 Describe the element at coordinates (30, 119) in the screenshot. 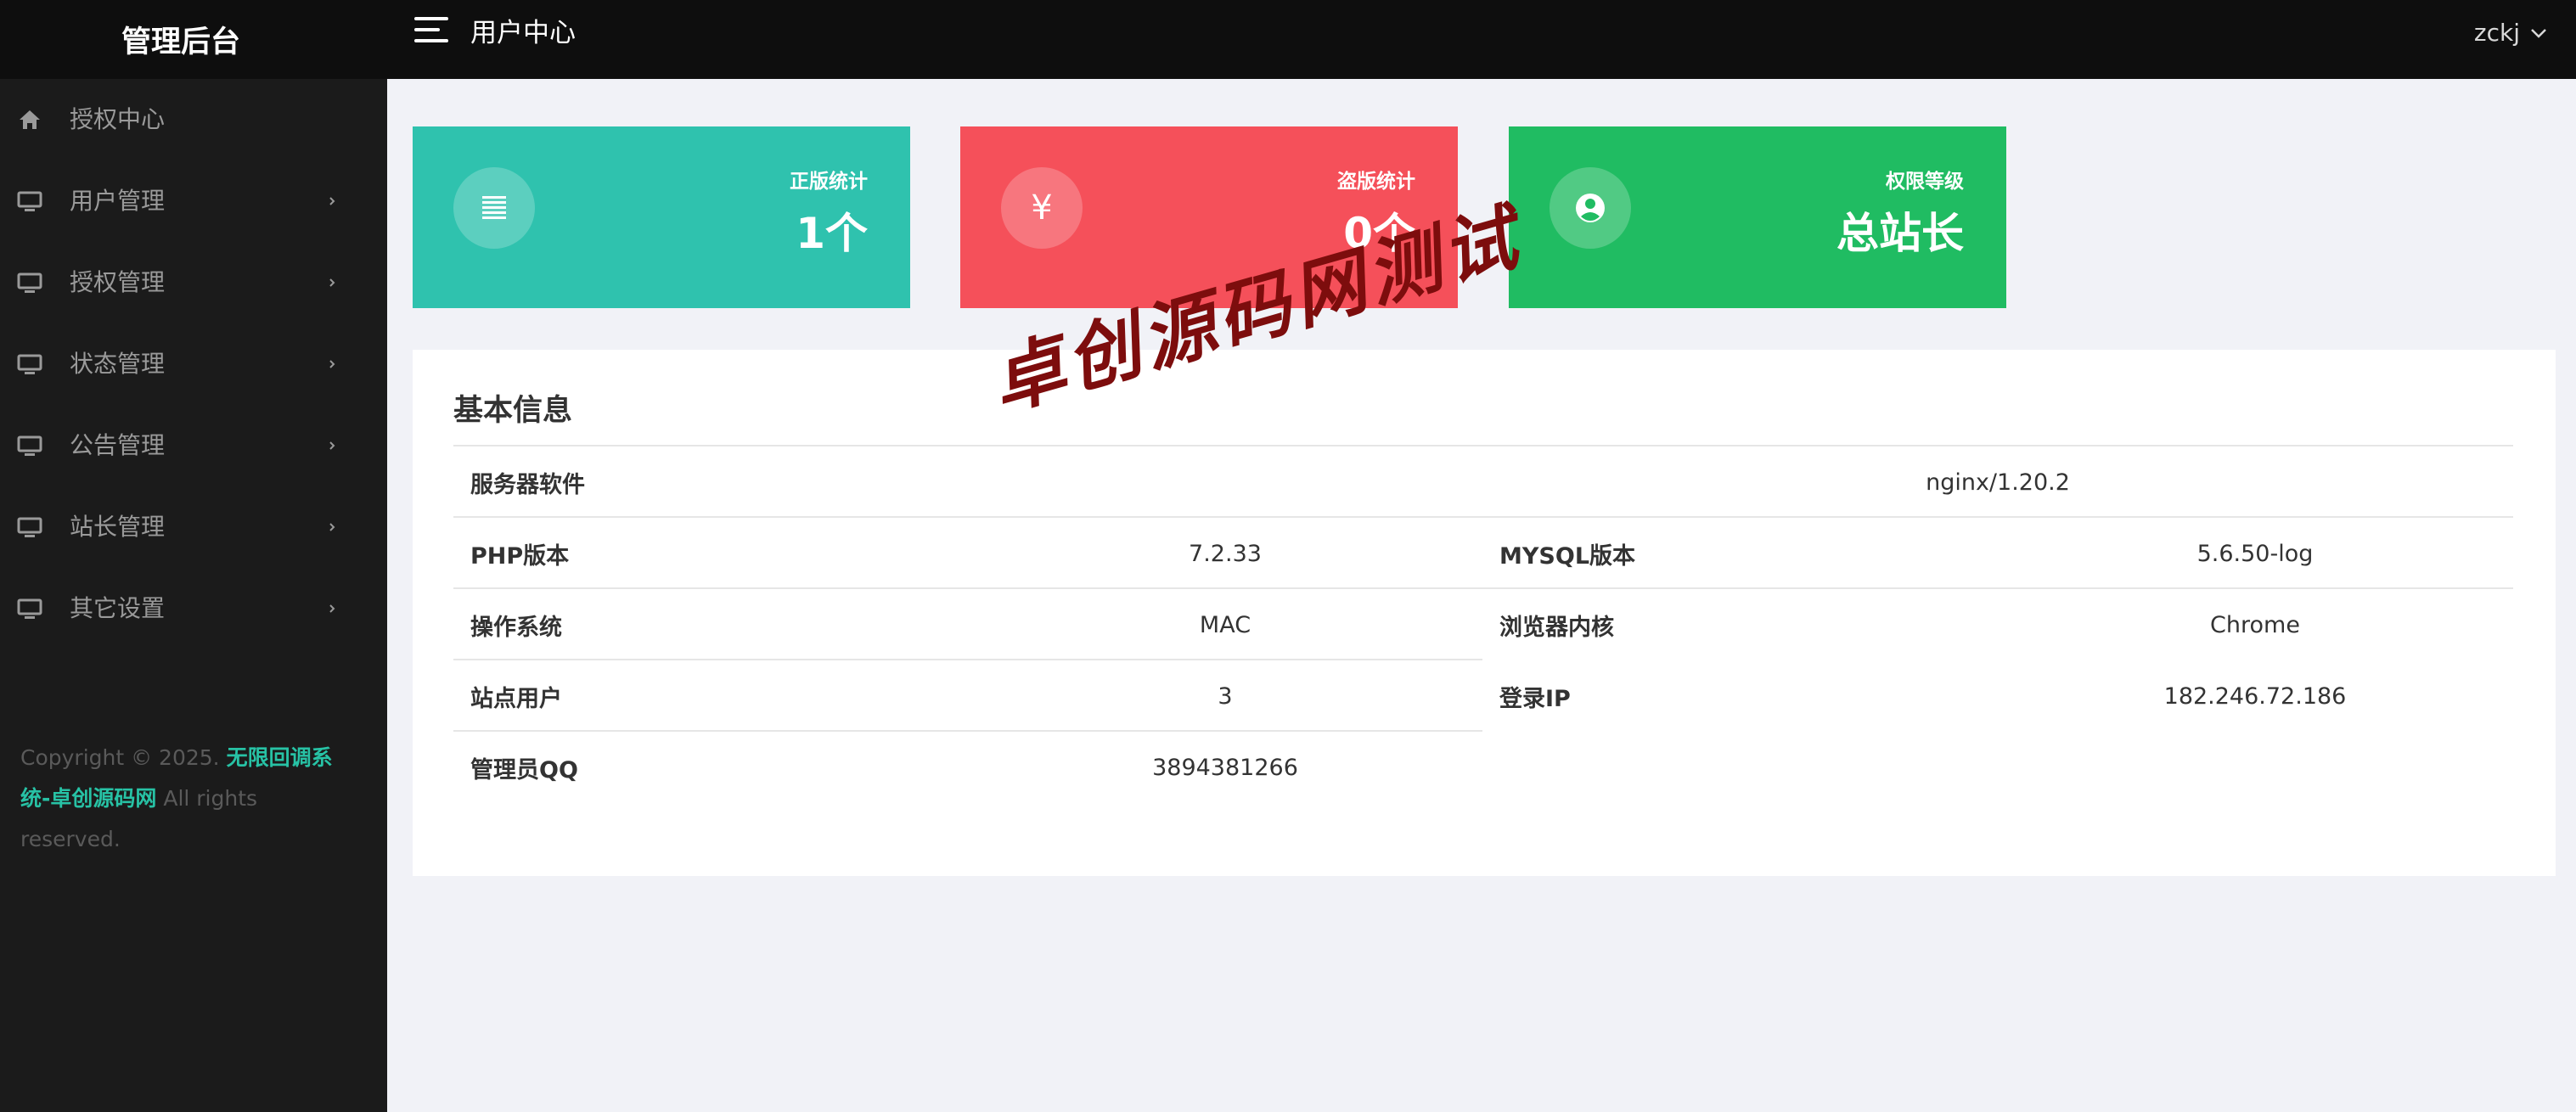

I see `home-icon` at that location.